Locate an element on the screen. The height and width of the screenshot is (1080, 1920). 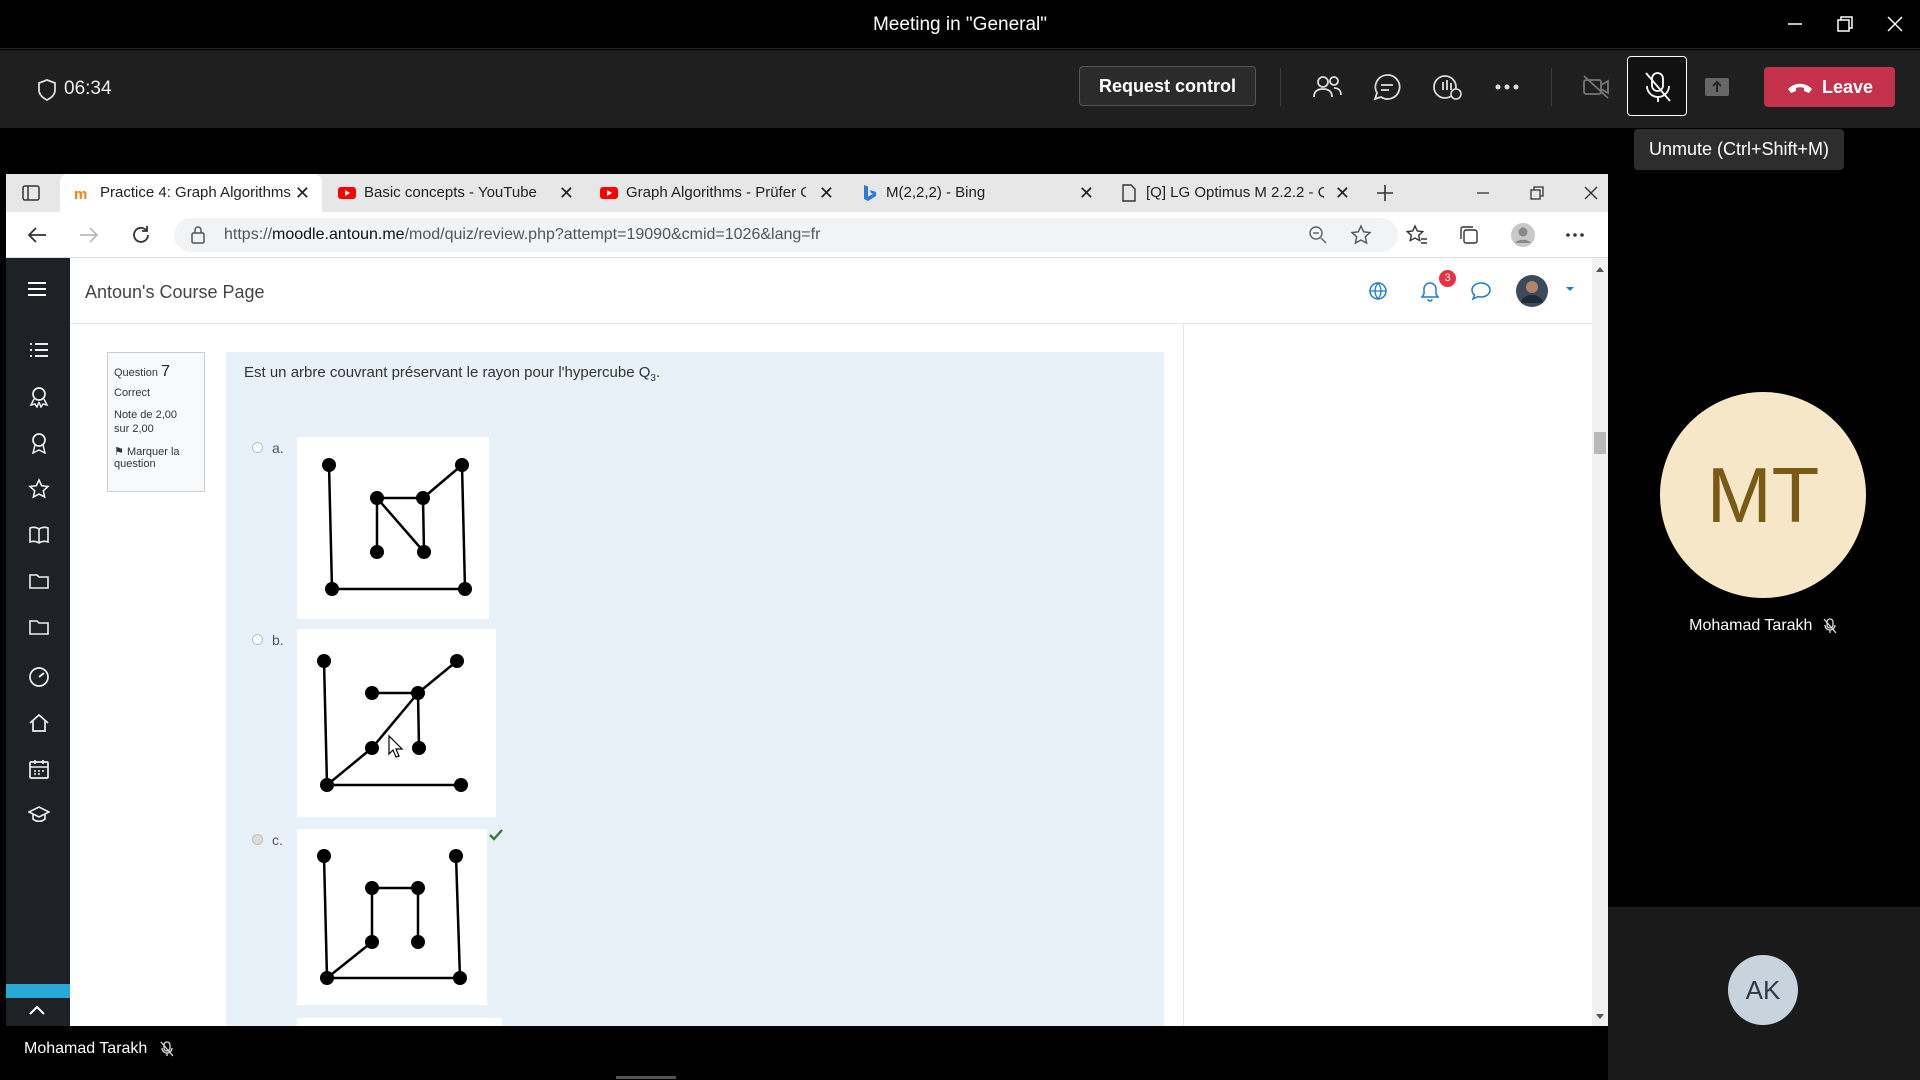
collections-icon is located at coordinates (1469, 235).